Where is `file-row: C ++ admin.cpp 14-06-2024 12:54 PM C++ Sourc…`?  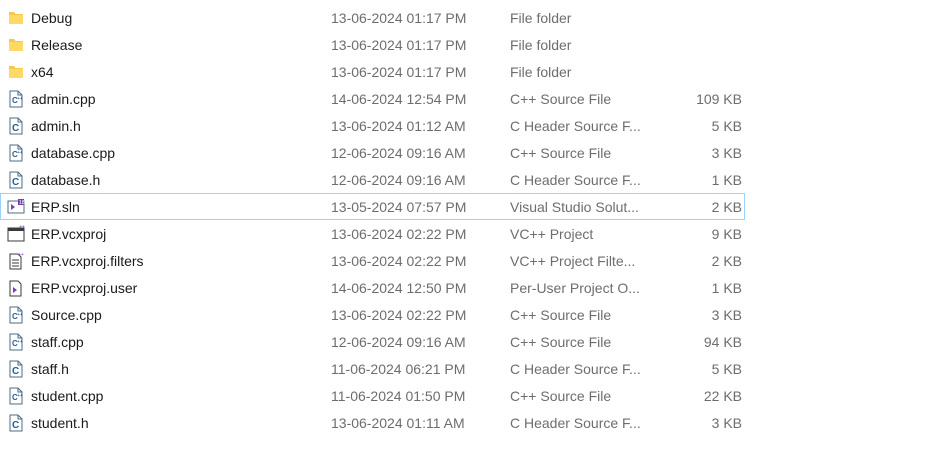
file-row: C ++ admin.cpp 14-06-2024 12:54 PM C++ Sourc… is located at coordinates (372, 98).